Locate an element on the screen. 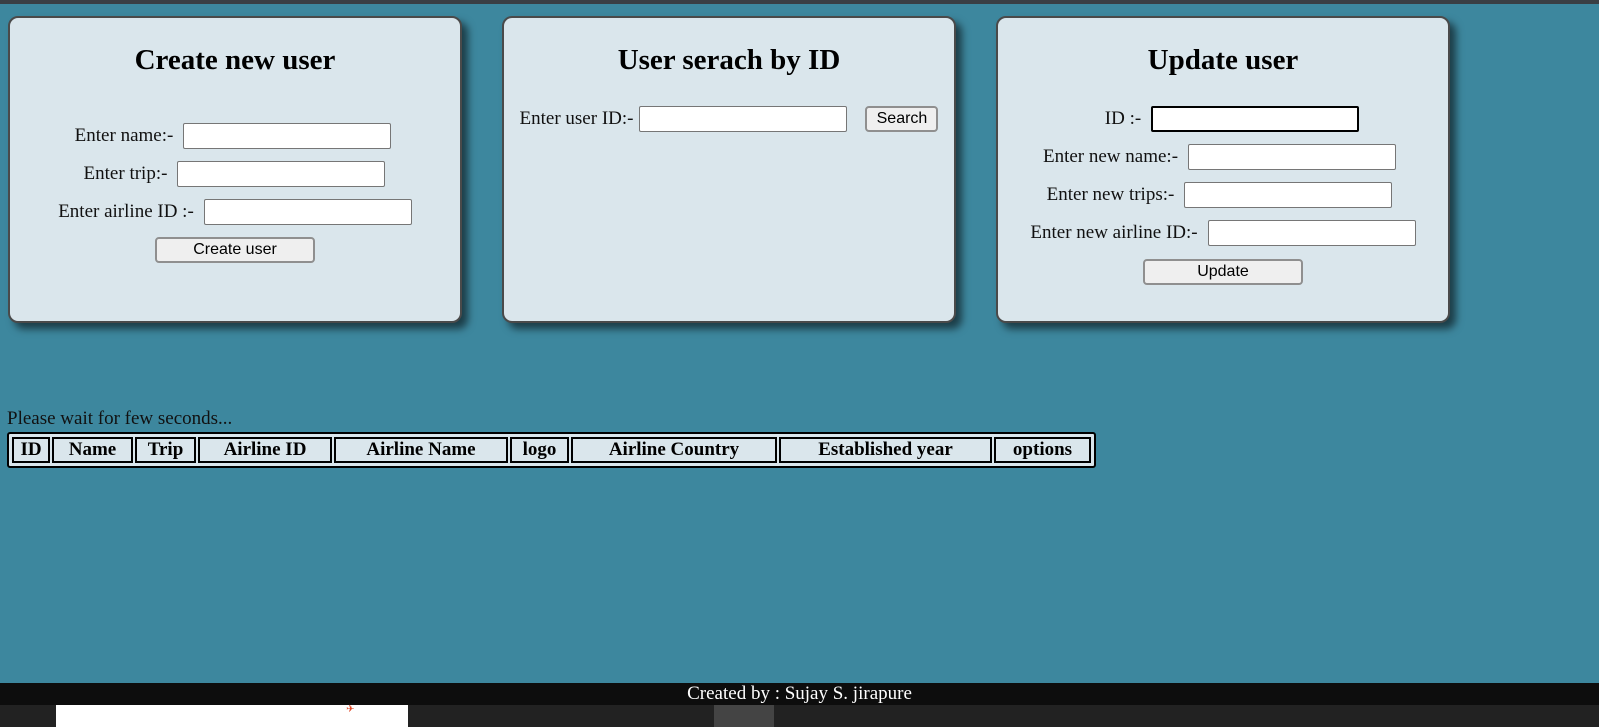 This screenshot has width=1599, height=727. col-options: options is located at coordinates (1042, 450).